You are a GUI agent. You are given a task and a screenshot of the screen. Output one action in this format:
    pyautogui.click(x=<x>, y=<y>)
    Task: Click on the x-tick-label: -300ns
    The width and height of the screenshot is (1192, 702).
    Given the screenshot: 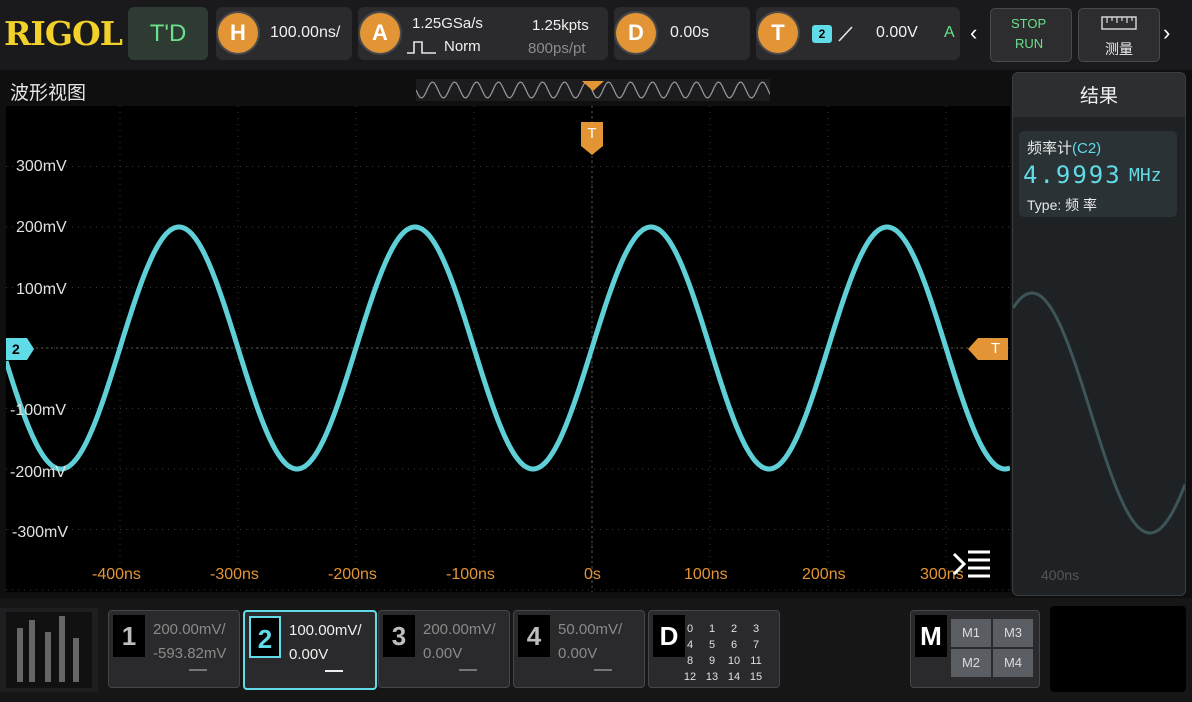 What is the action you would take?
    pyautogui.click(x=234, y=574)
    